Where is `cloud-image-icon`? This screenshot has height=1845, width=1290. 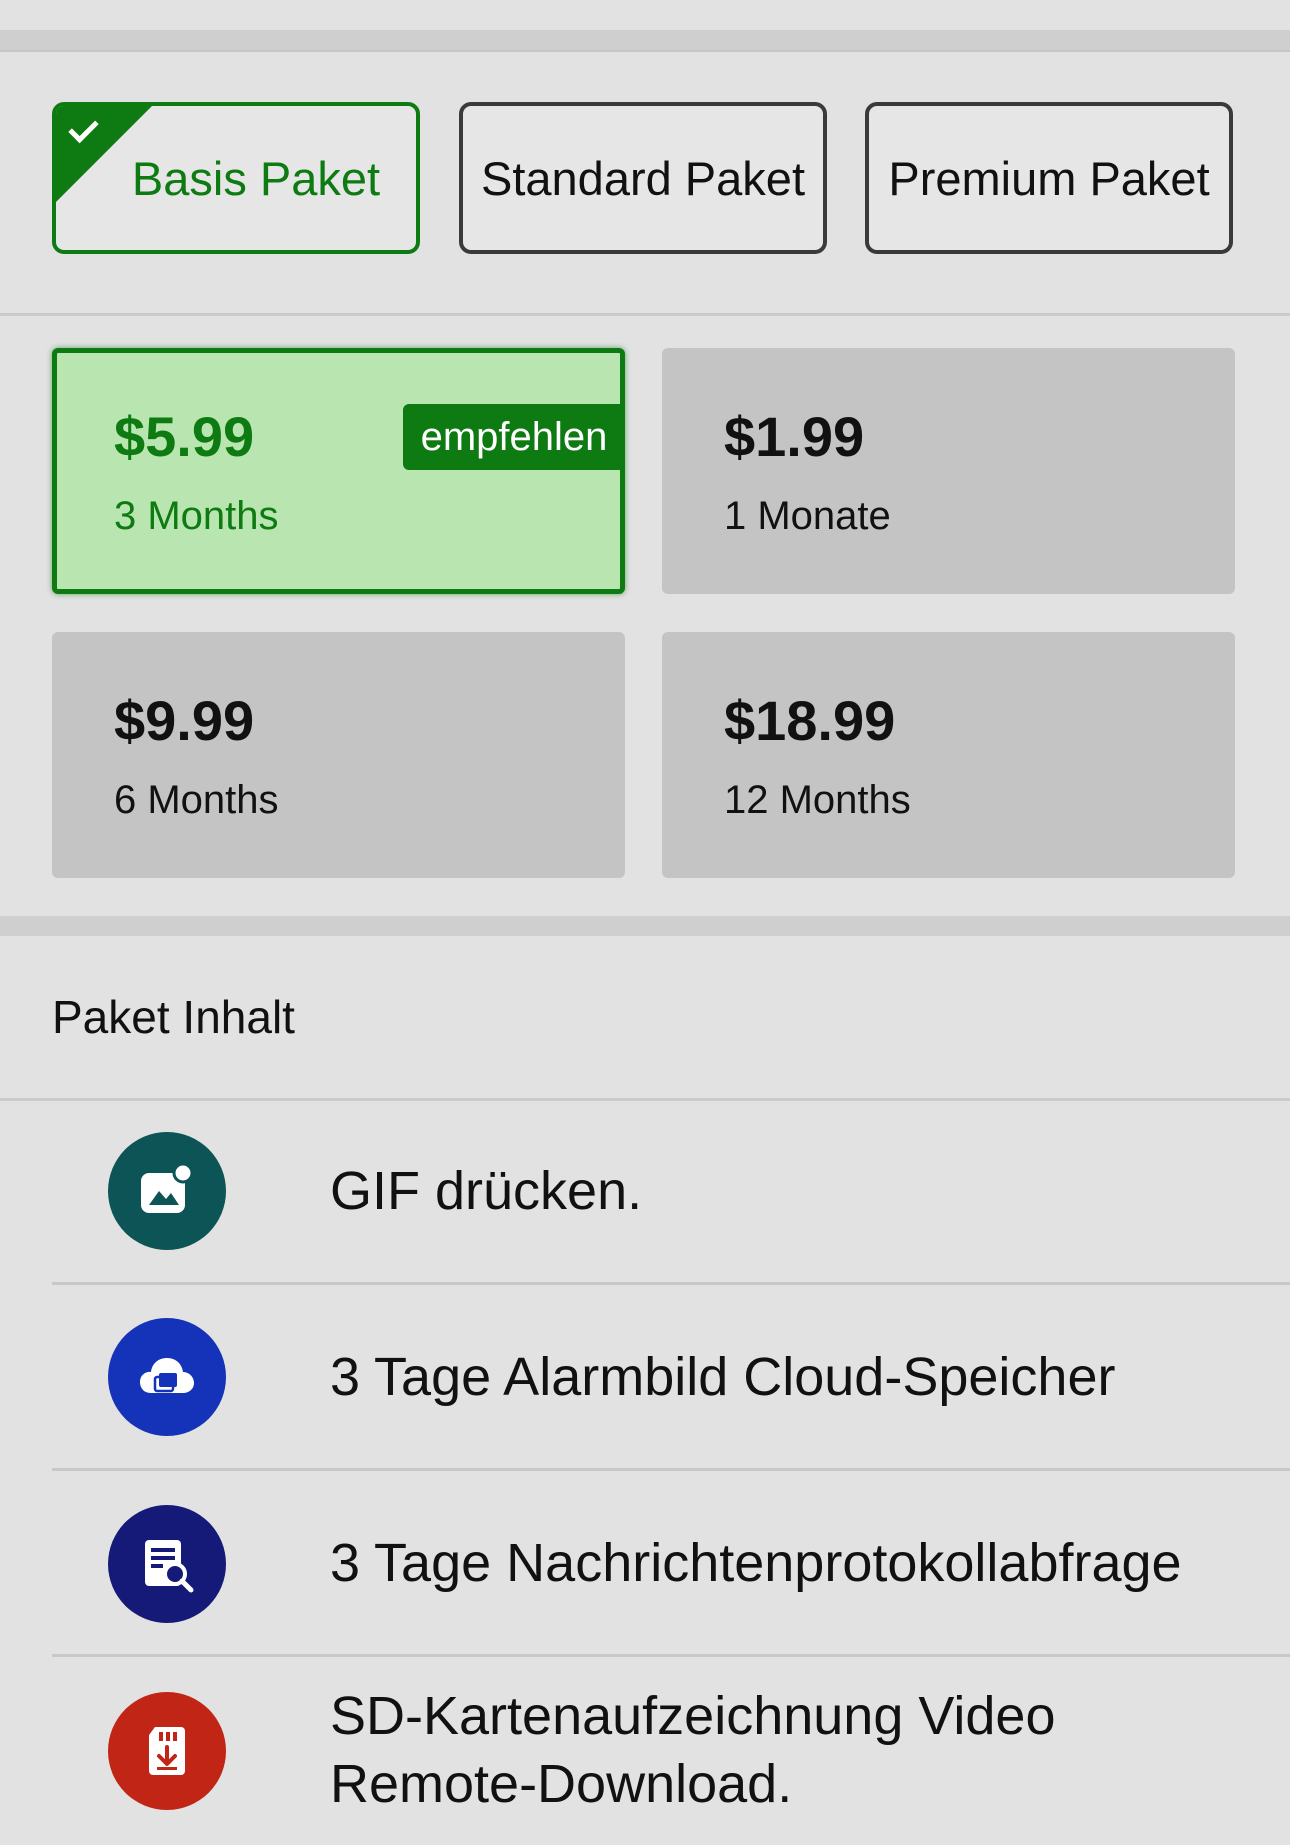
cloud-image-icon is located at coordinates (167, 1377).